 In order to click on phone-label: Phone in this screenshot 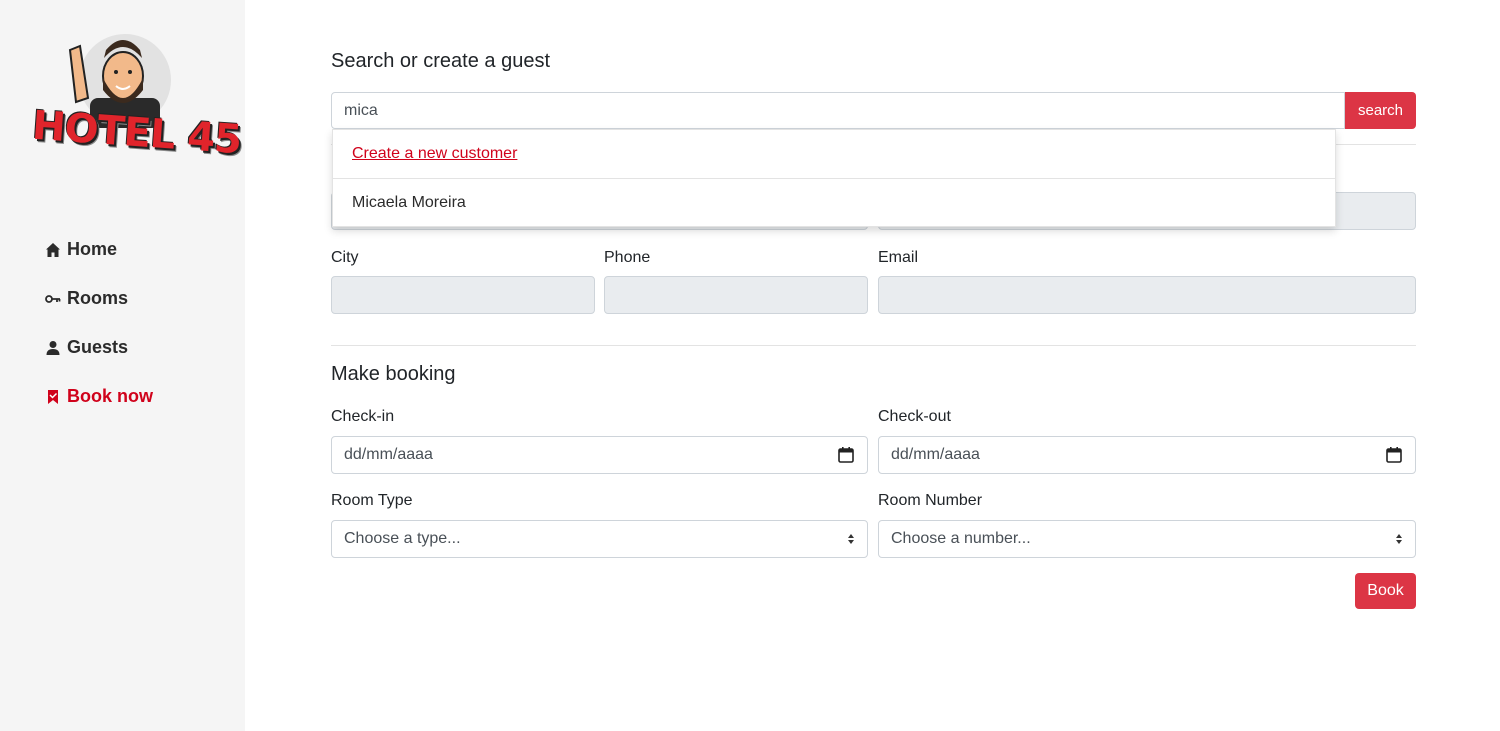, I will do `click(627, 257)`.